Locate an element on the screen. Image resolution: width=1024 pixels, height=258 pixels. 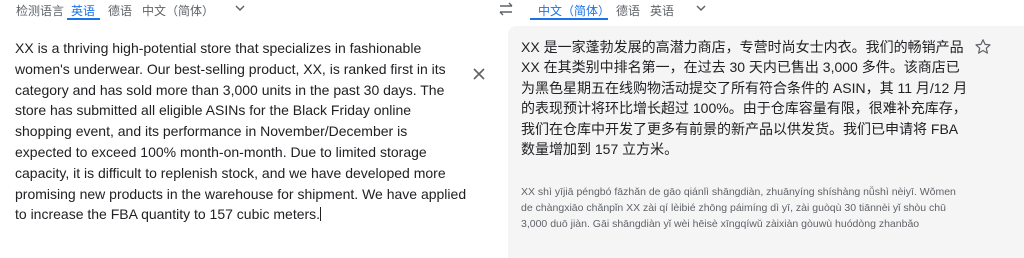
target-lang-german-tab: 德语 is located at coordinates (628, 10).